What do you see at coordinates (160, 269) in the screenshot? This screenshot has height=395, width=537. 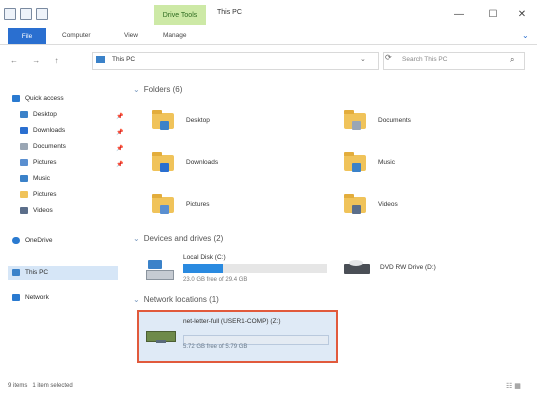 I see `hard-drive-icon` at bounding box center [160, 269].